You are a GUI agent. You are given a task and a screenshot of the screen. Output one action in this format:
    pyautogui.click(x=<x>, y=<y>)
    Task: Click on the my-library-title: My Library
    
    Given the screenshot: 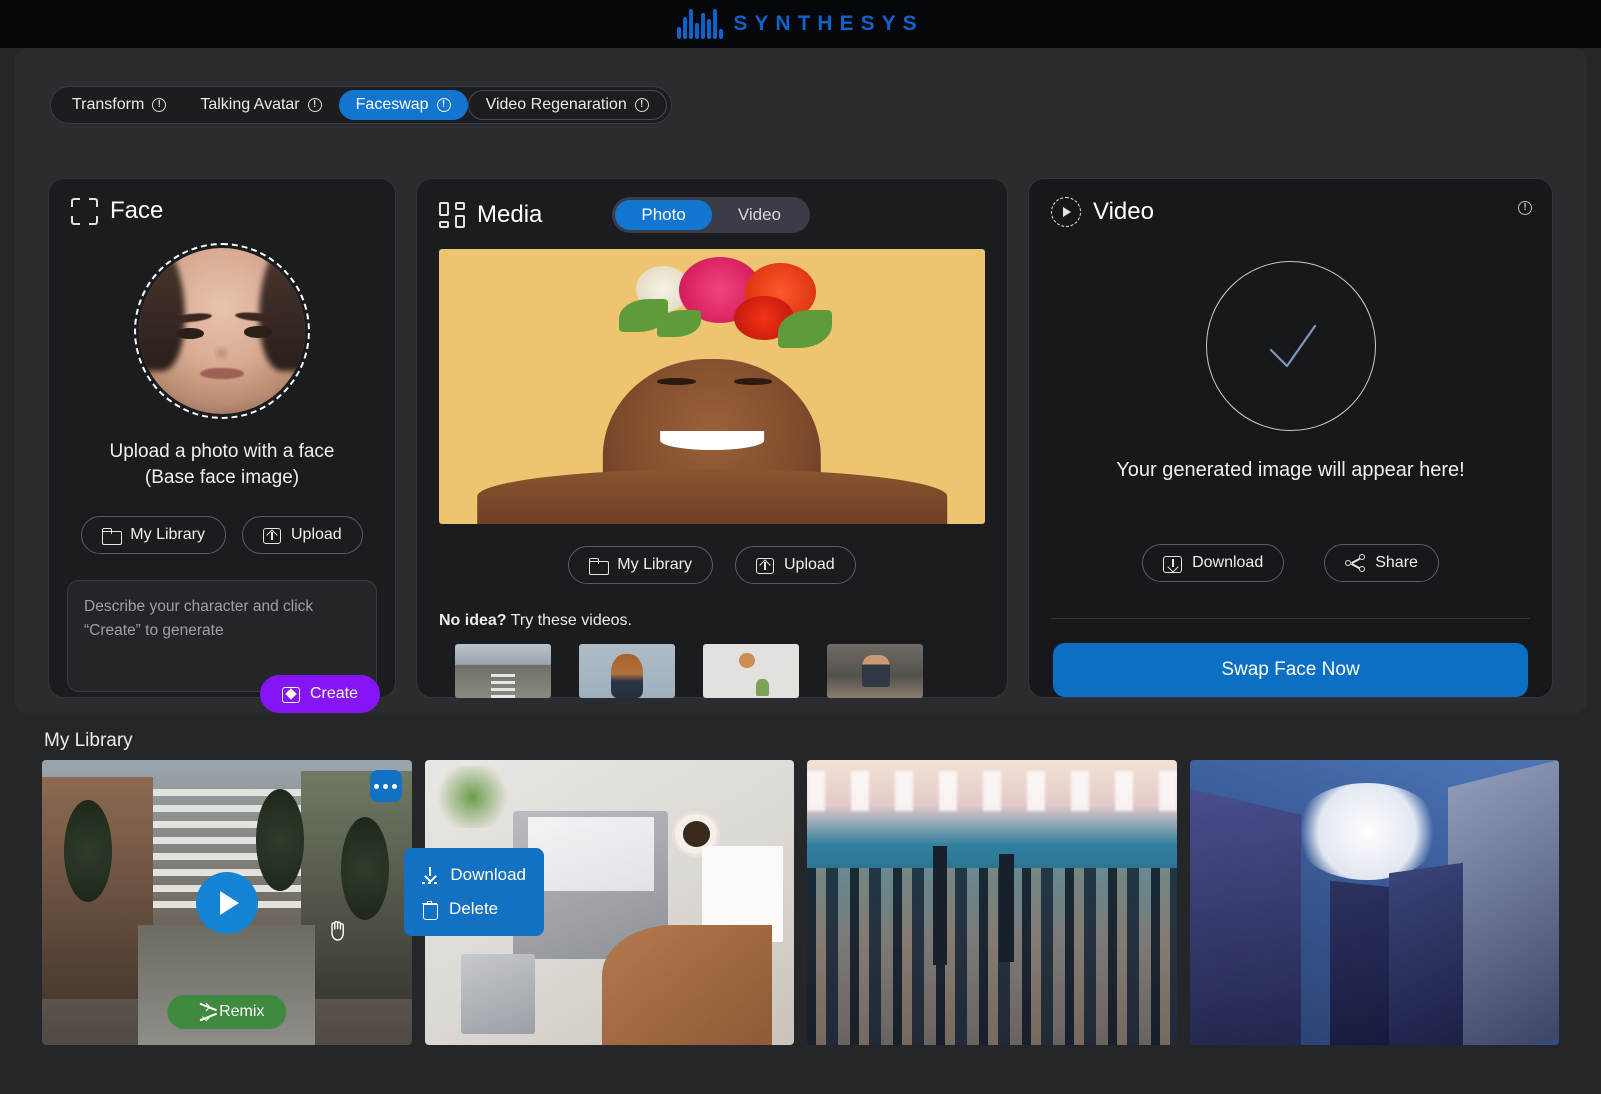 What is the action you would take?
    pyautogui.click(x=88, y=740)
    